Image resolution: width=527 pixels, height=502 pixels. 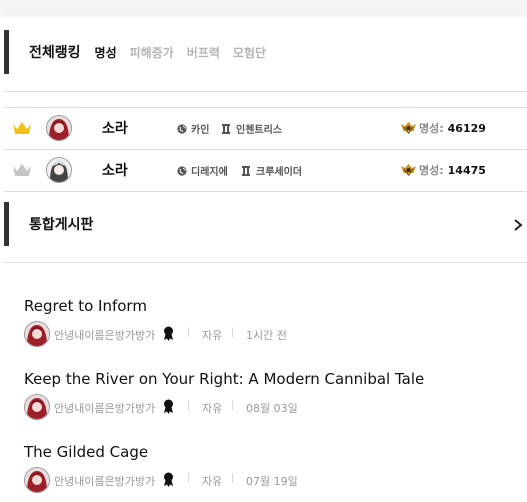 What do you see at coordinates (466, 170) in the screenshot?
I see `fame-value: 14475` at bounding box center [466, 170].